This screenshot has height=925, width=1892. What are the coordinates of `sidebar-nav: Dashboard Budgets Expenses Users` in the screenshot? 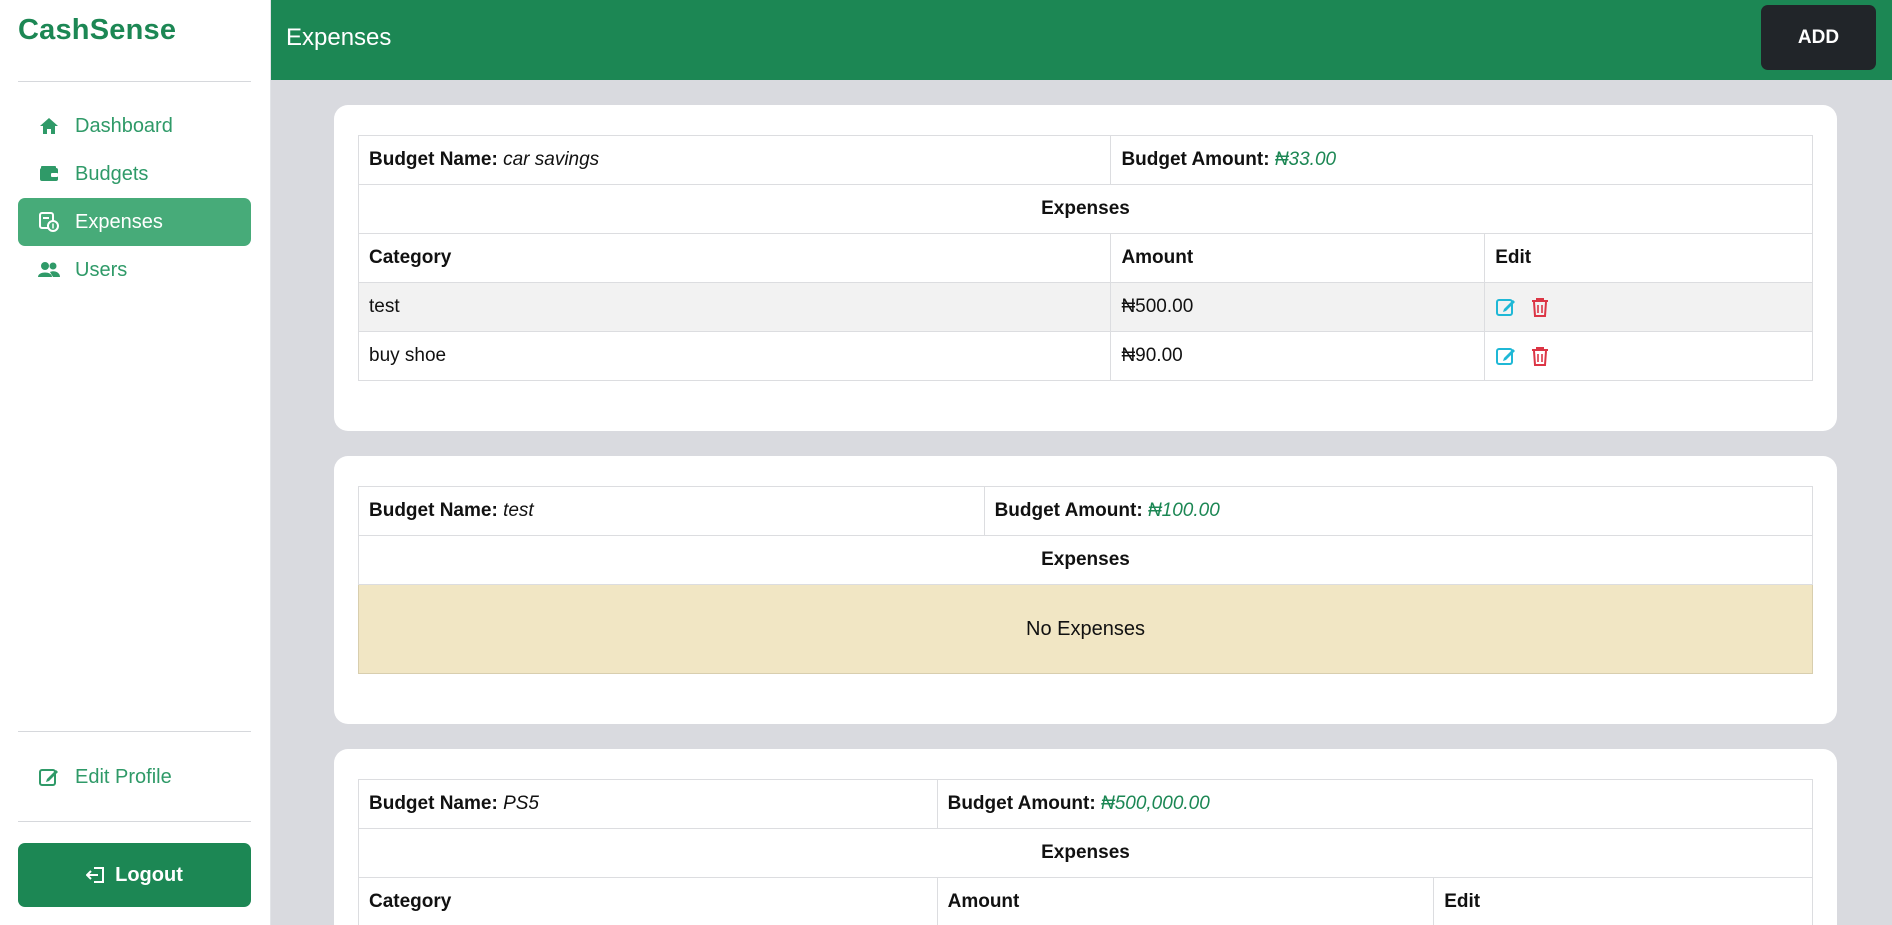 It's located at (134, 198).